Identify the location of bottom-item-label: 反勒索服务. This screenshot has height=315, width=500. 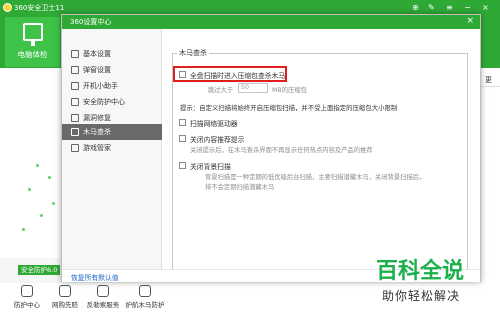
(103, 305).